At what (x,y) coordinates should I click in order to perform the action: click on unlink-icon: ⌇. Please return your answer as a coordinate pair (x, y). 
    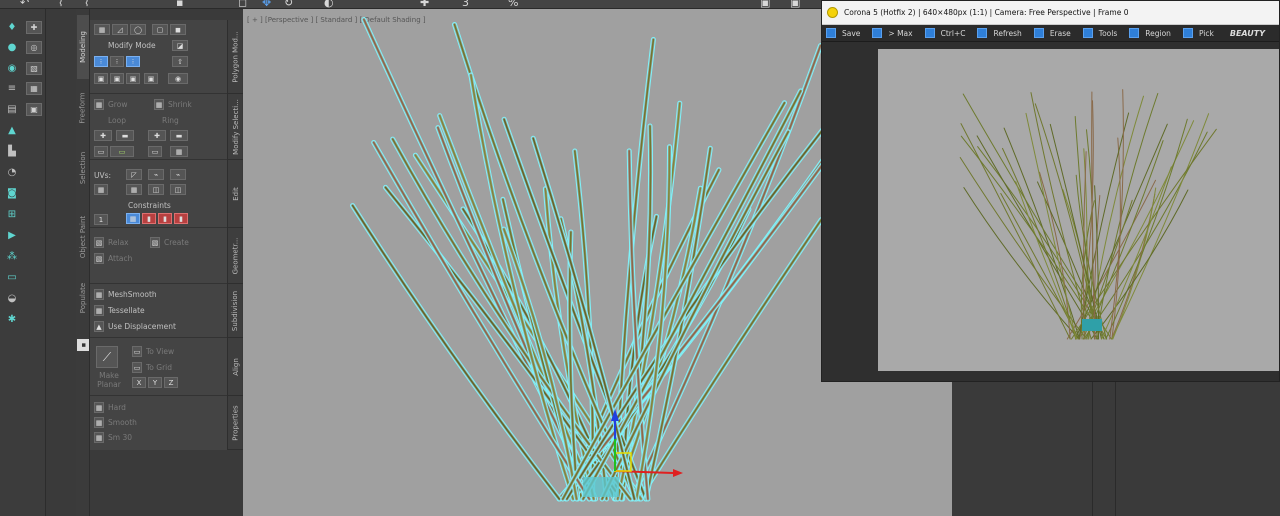
    Looking at the image, I should click on (86, 4).